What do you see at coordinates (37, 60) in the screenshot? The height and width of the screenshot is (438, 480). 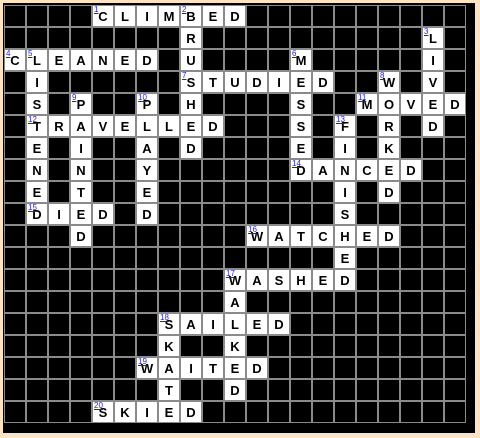 I see `crossword-cell: L5` at bounding box center [37, 60].